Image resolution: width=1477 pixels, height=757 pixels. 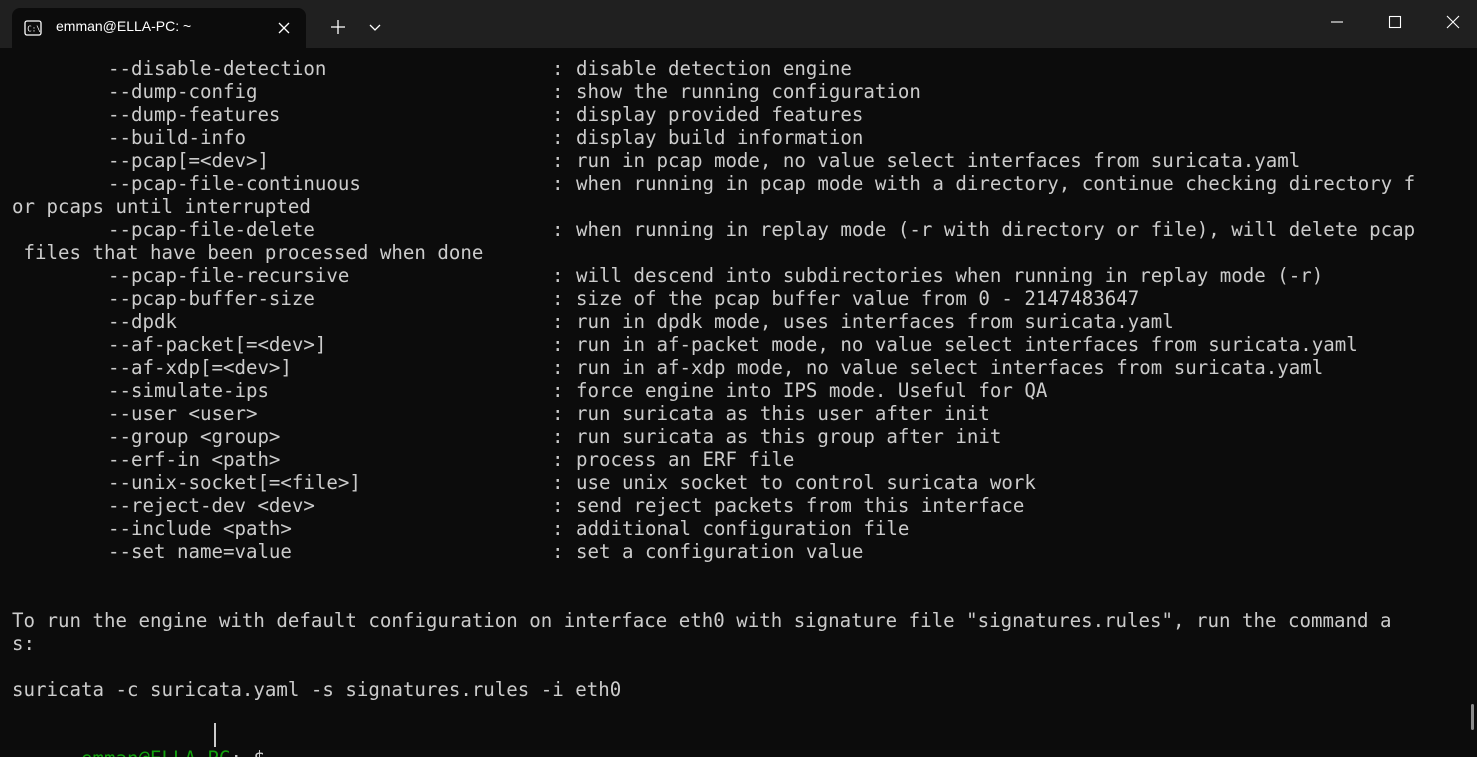 I want to click on tab-dropdown-button, so click(x=375, y=27).